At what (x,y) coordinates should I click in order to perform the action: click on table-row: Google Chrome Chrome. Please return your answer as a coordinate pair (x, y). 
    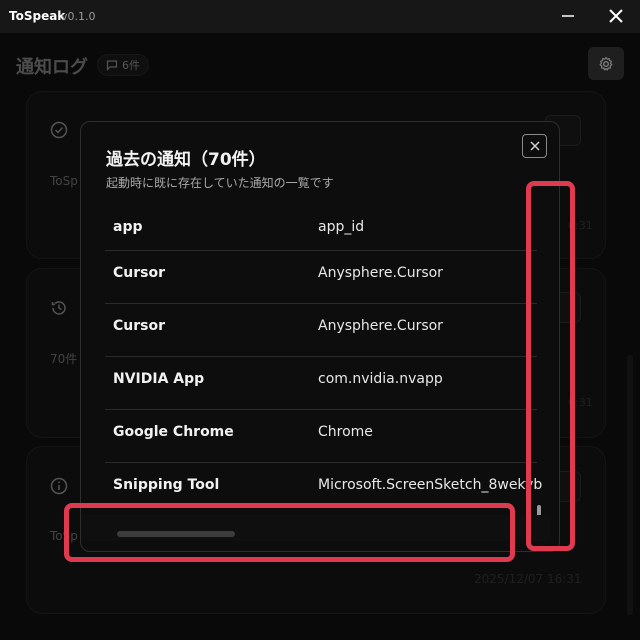
    Looking at the image, I should click on (321, 436).